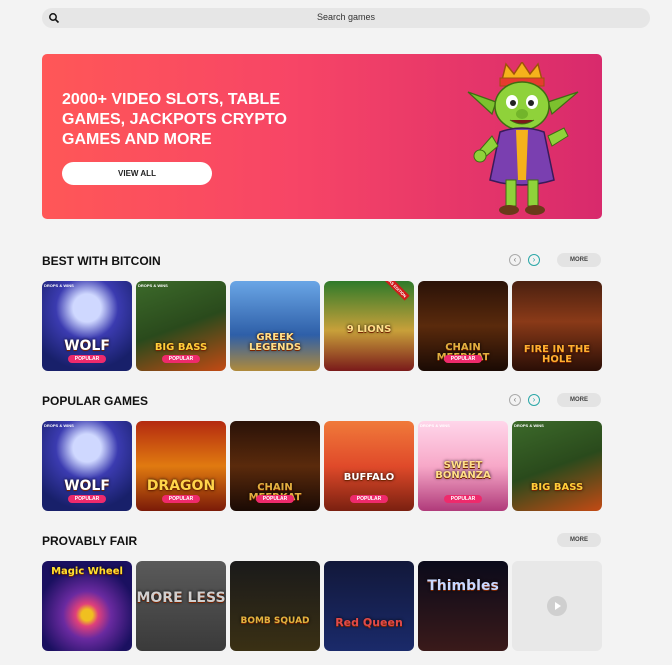 Image resolution: width=672 pixels, height=665 pixels. What do you see at coordinates (137, 173) in the screenshot?
I see `view-all-button: VIEW ALL` at bounding box center [137, 173].